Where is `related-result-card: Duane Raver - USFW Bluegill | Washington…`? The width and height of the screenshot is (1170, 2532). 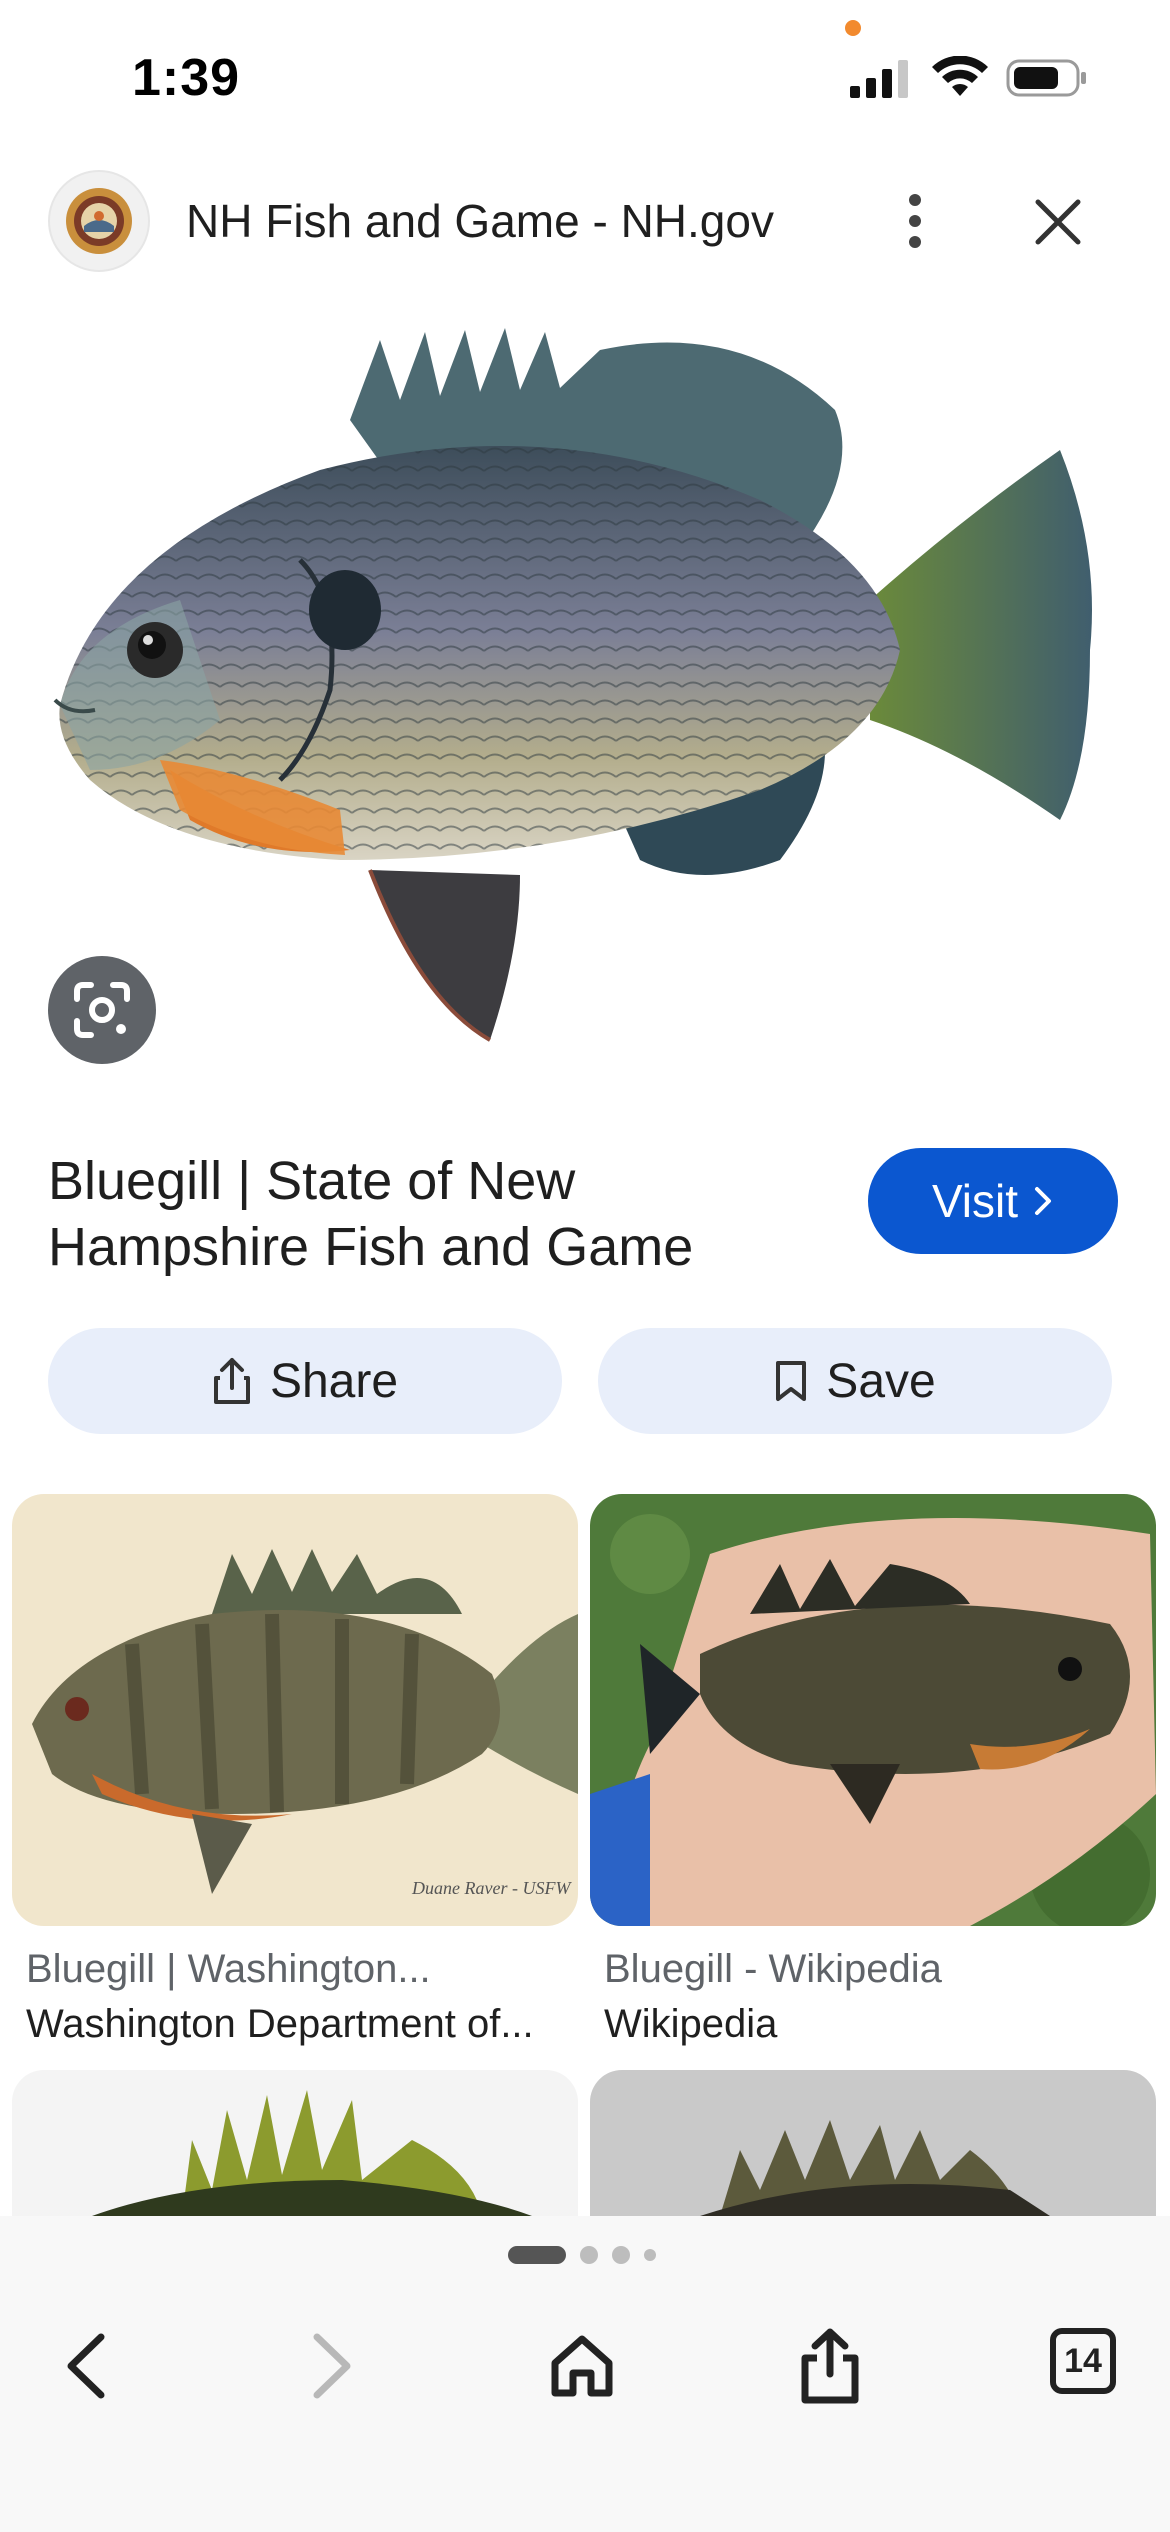
related-result-card: Duane Raver - USFW Bluegill | Washington… is located at coordinates (295, 1770).